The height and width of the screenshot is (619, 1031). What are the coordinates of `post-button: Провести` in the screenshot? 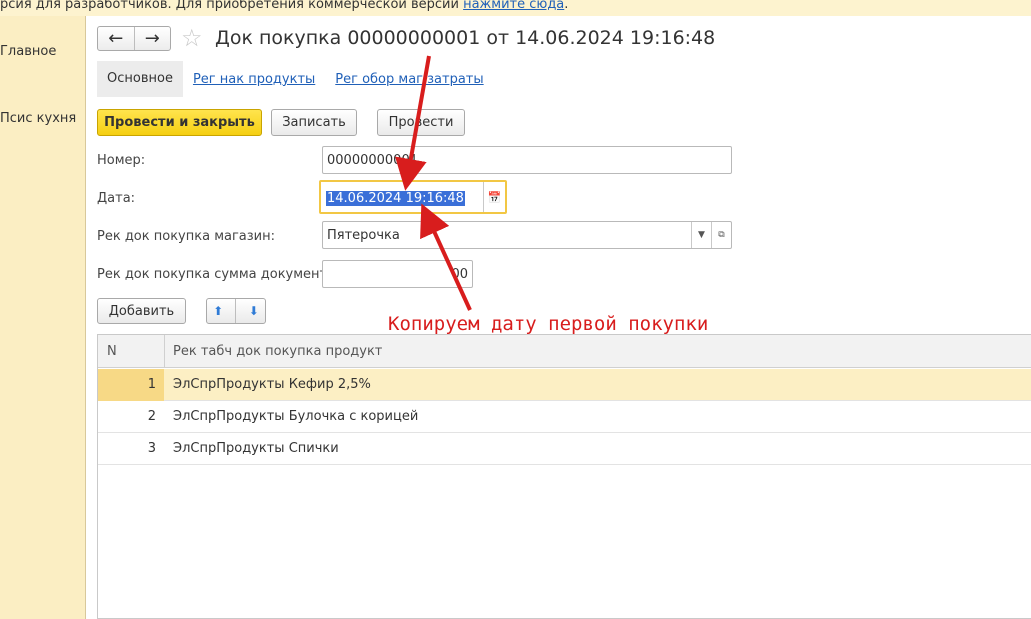 It's located at (421, 122).